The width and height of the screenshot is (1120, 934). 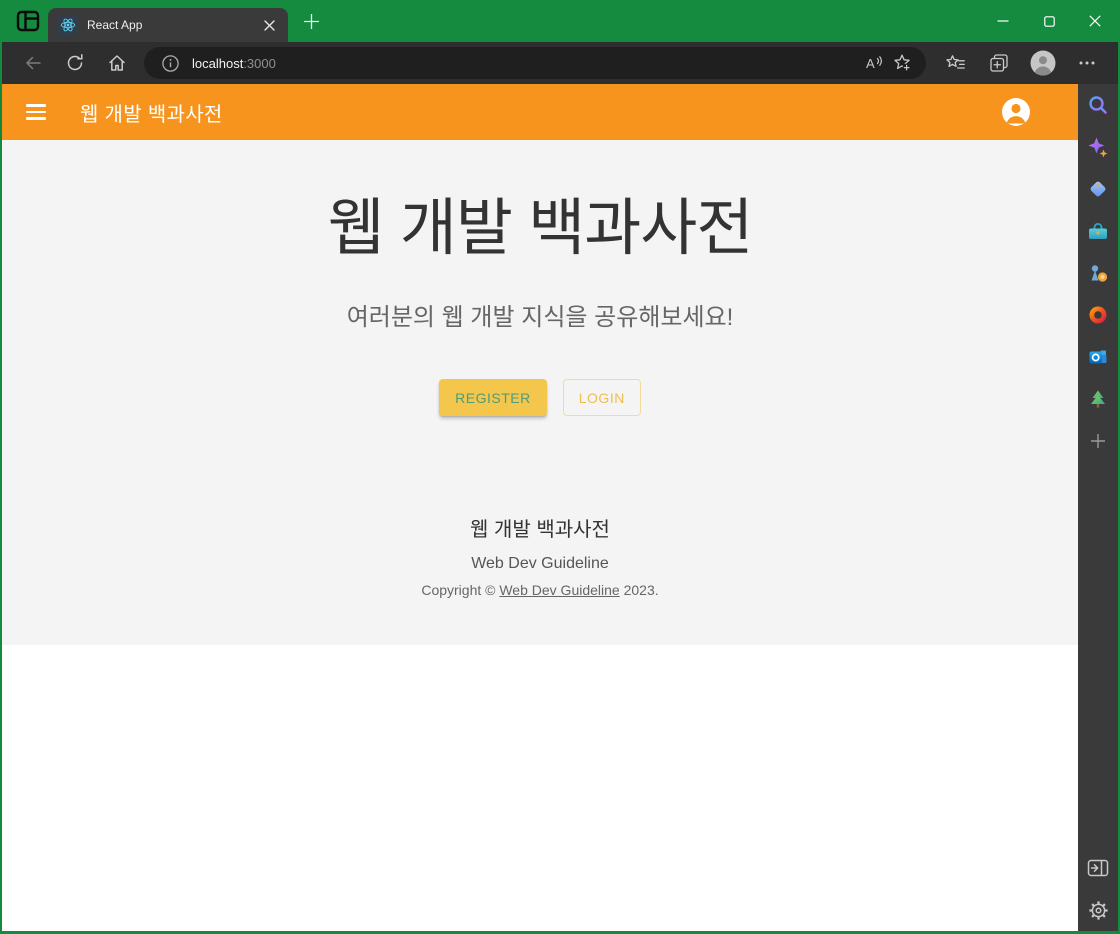 What do you see at coordinates (999, 63) in the screenshot?
I see `collections-icon` at bounding box center [999, 63].